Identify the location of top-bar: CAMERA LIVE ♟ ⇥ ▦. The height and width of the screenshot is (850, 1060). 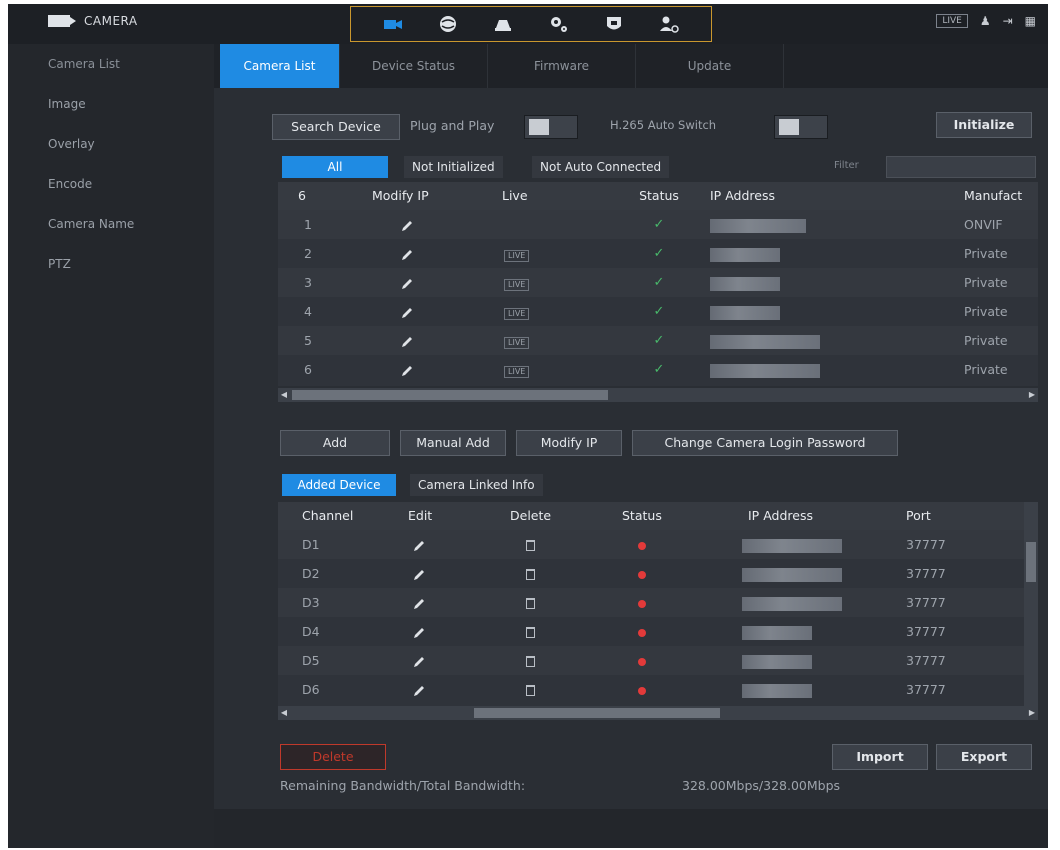
(528, 24).